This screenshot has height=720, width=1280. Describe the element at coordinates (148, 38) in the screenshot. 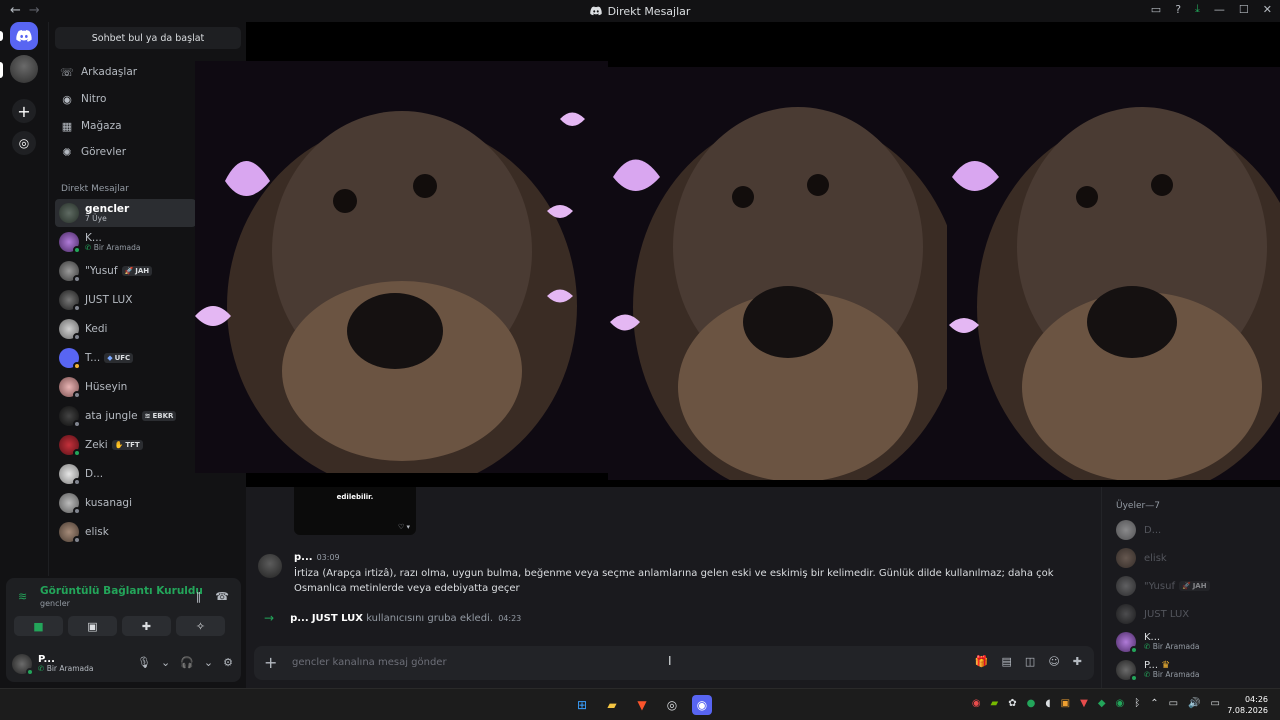

I see `find-conversation-button: Sohbet bul ya da başlat` at that location.